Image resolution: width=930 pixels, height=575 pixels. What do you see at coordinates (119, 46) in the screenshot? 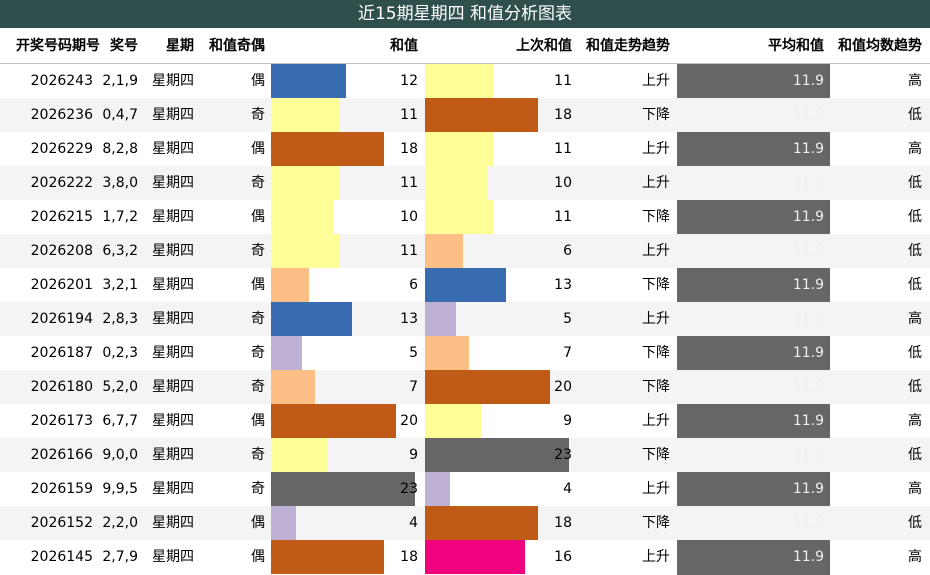
I see `header-number: 奖号` at bounding box center [119, 46].